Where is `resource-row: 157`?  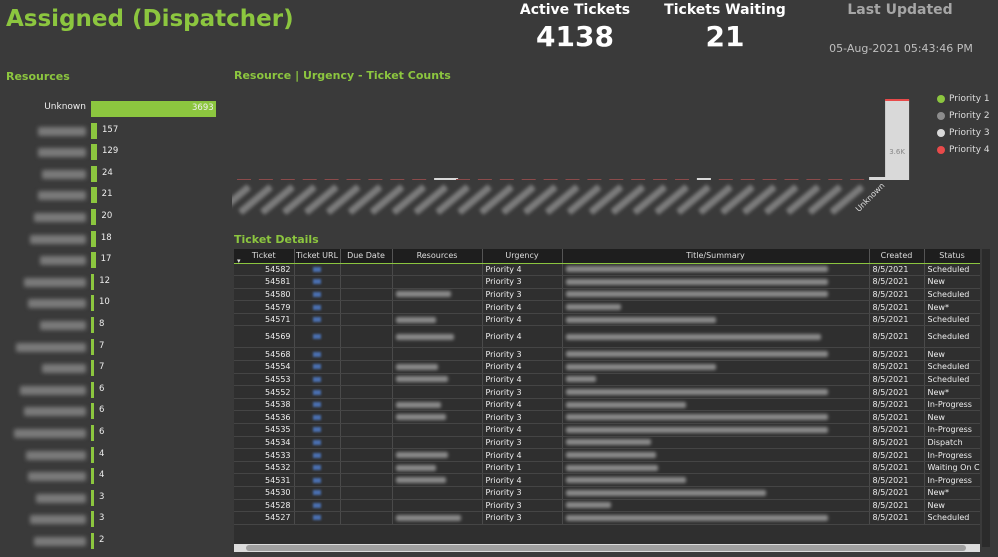 resource-row: 157 is located at coordinates (110, 130).